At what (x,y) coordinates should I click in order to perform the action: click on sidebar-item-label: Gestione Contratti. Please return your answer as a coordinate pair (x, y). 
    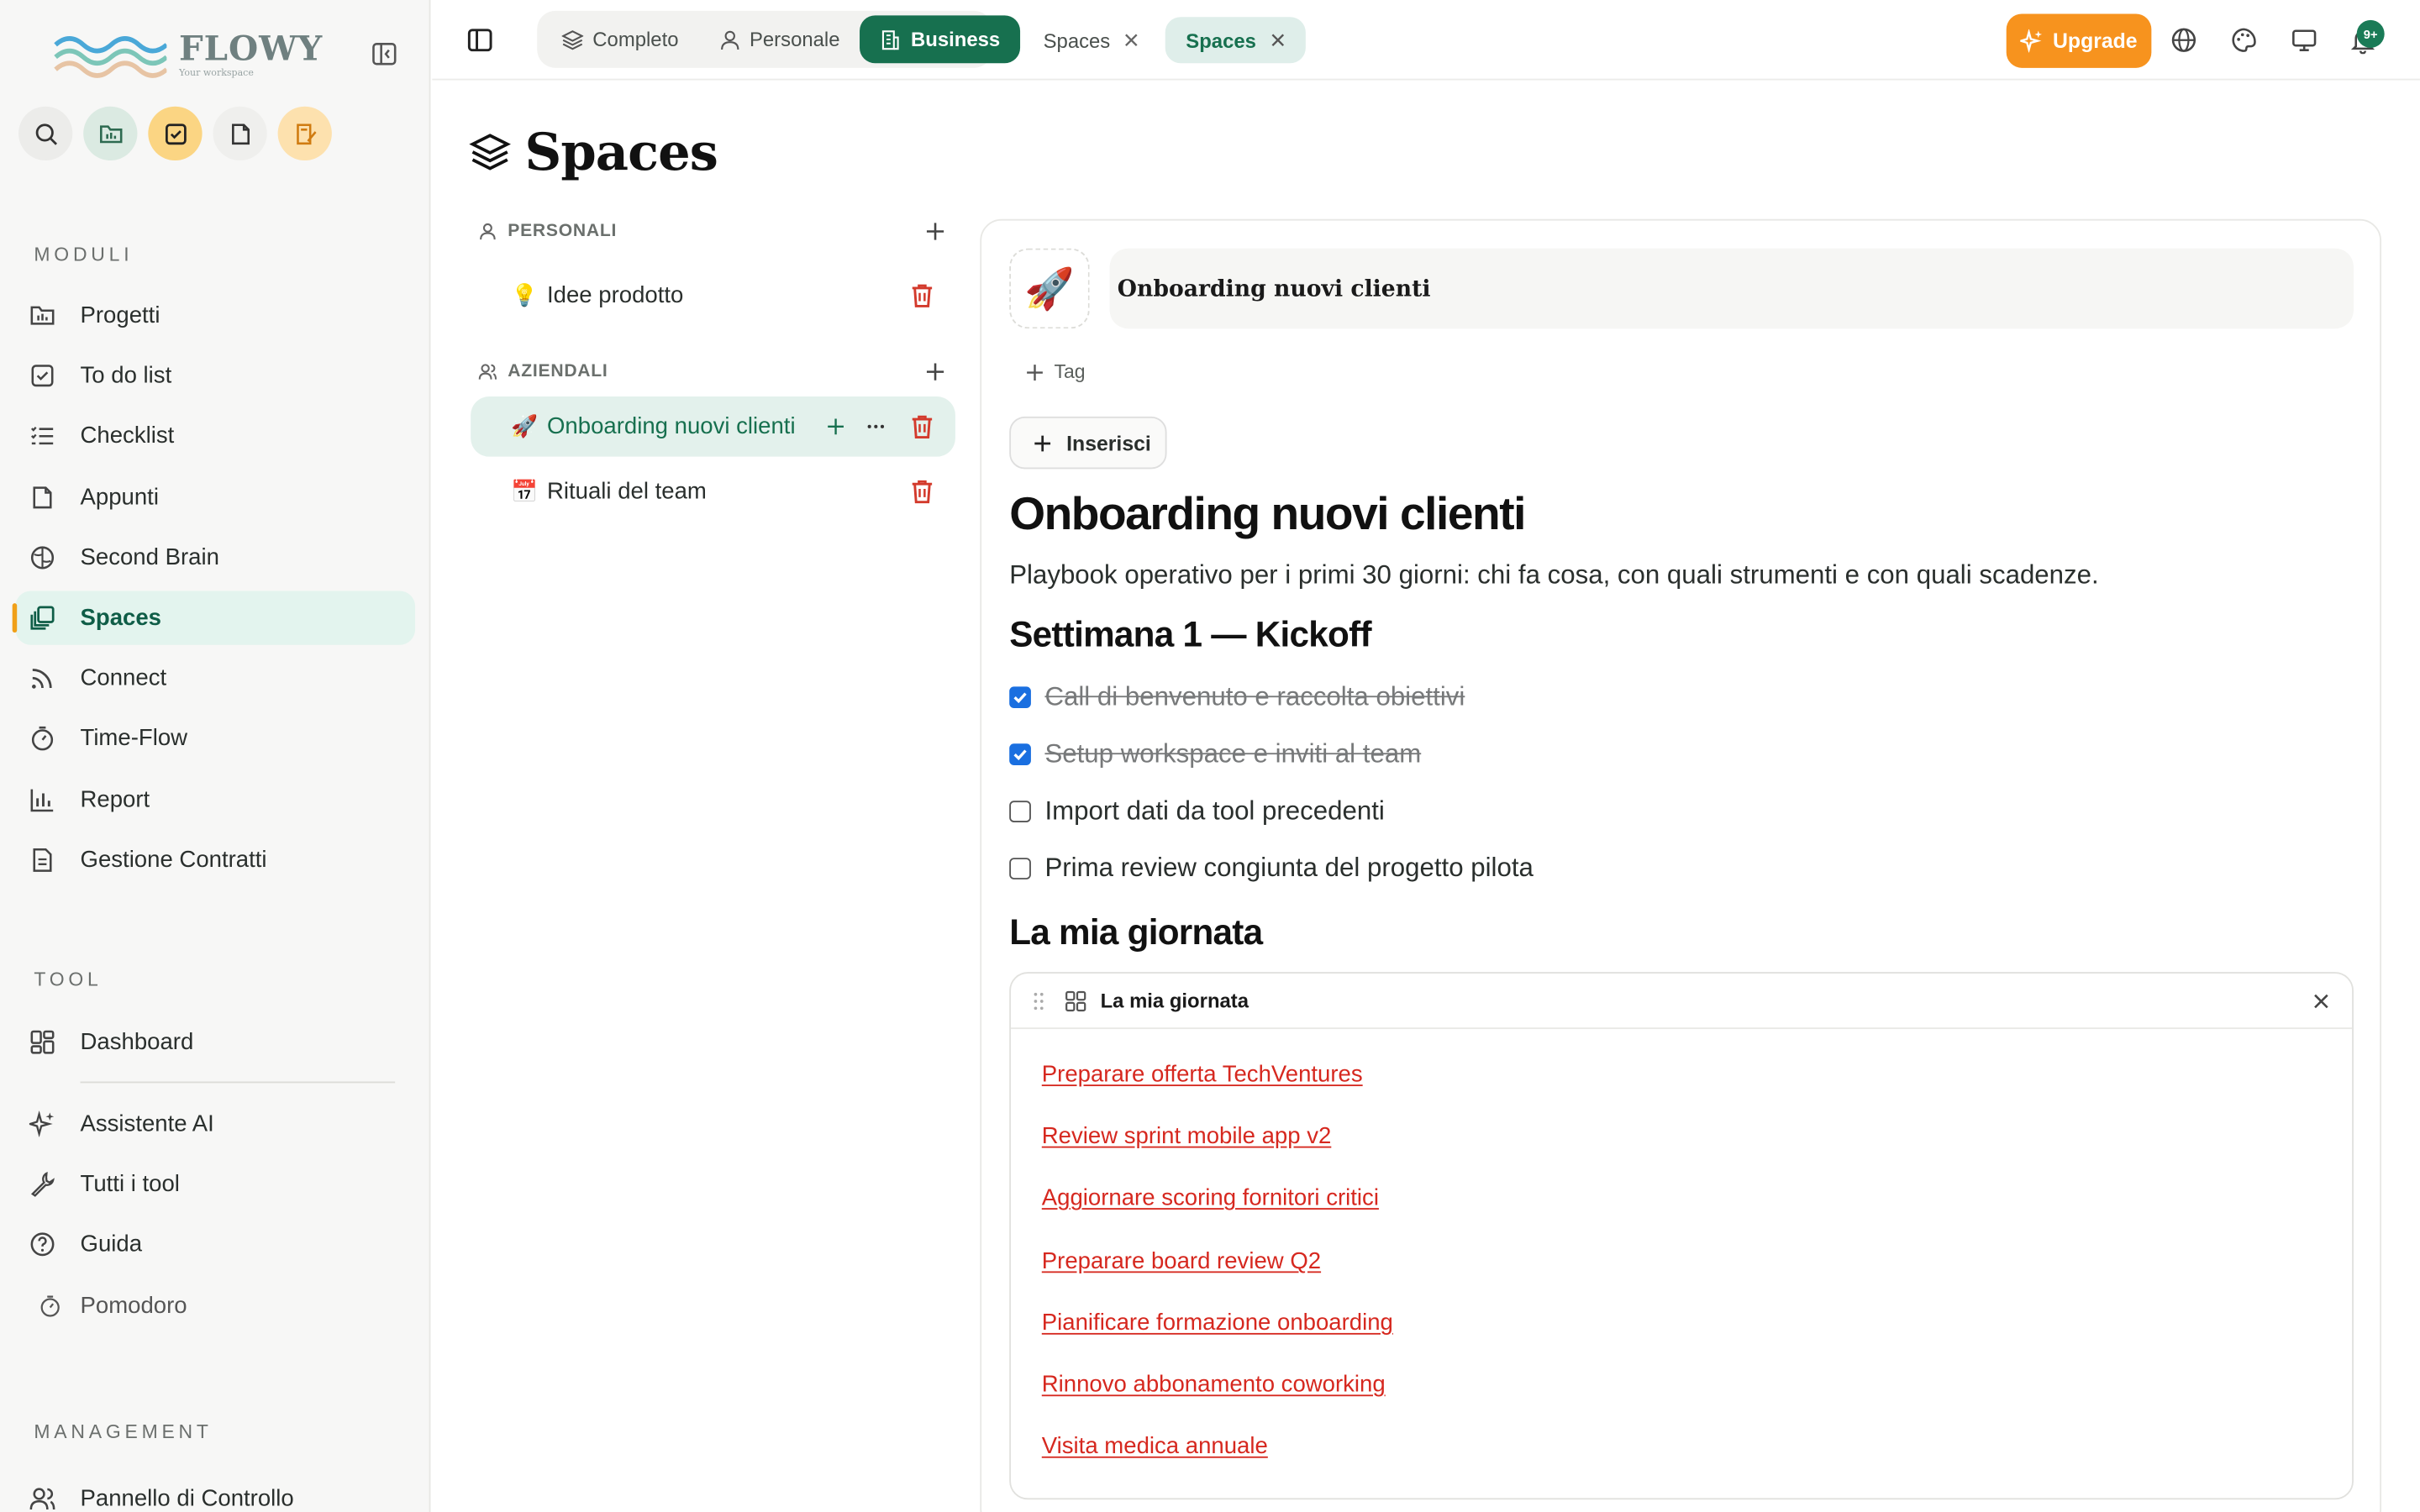
    Looking at the image, I should click on (173, 859).